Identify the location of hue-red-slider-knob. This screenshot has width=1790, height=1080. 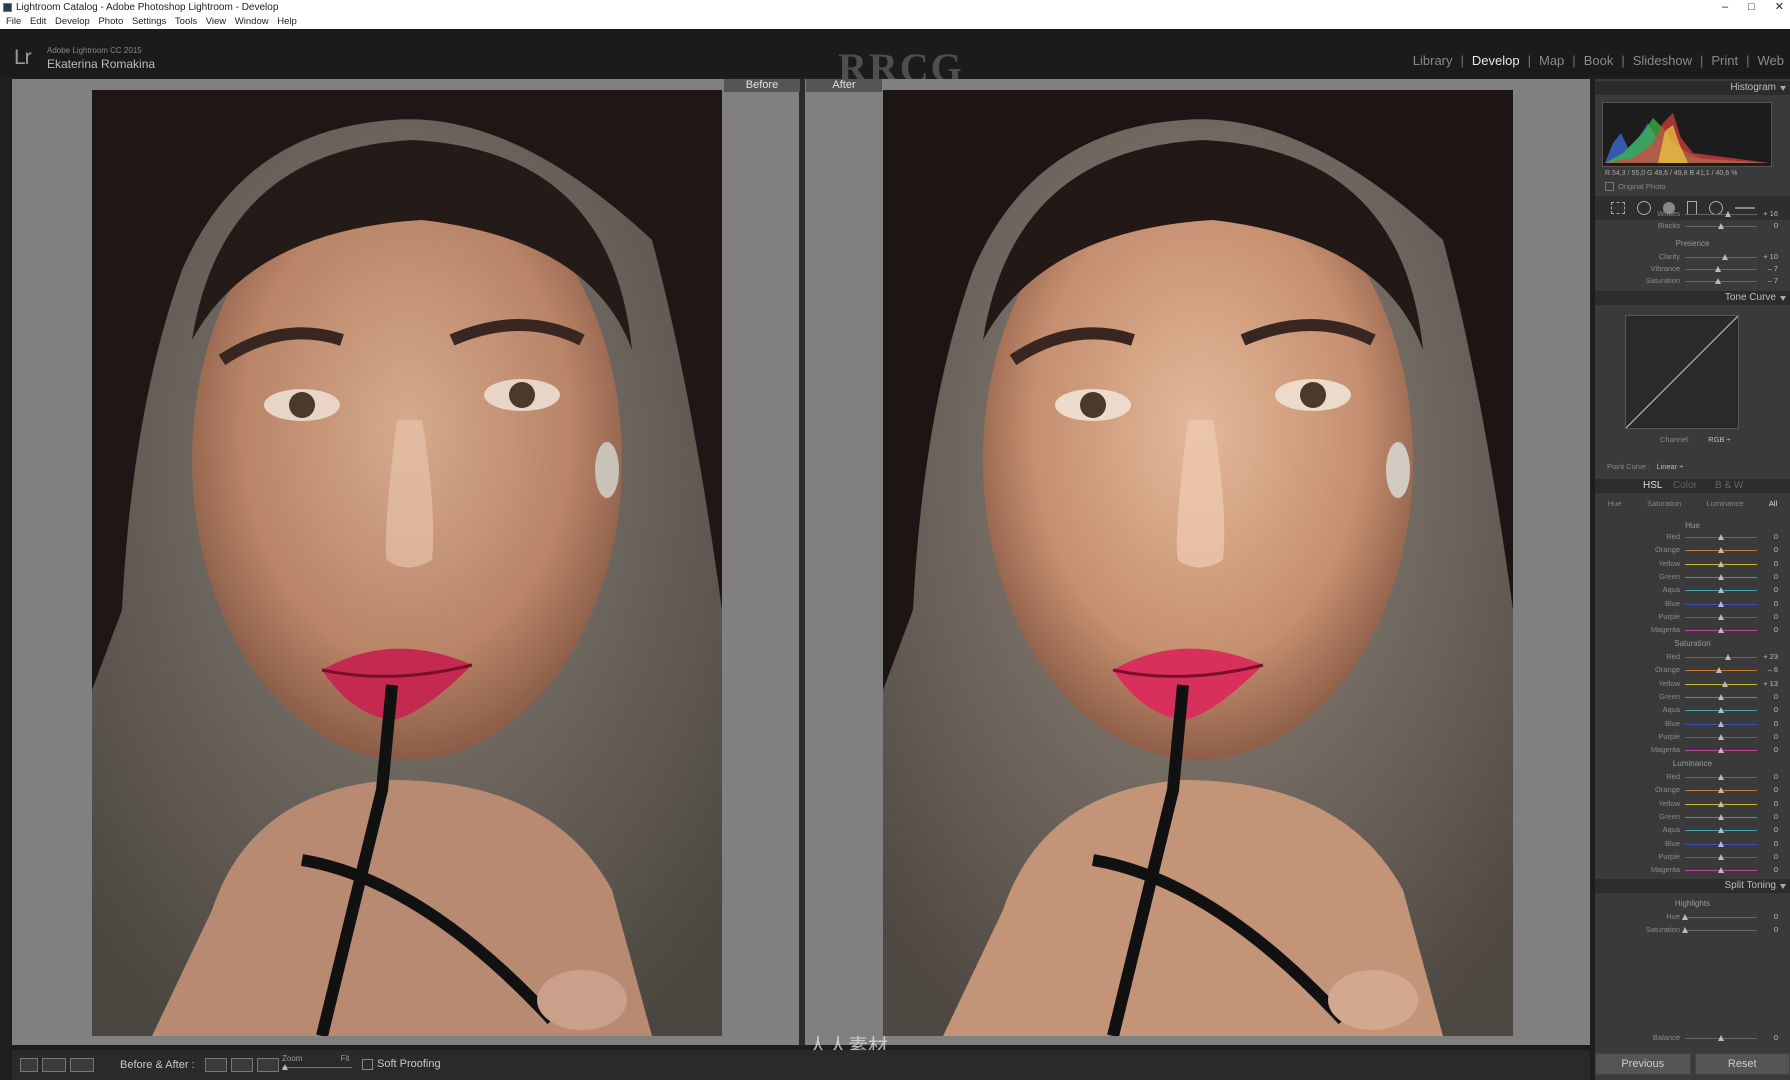
(1721, 537).